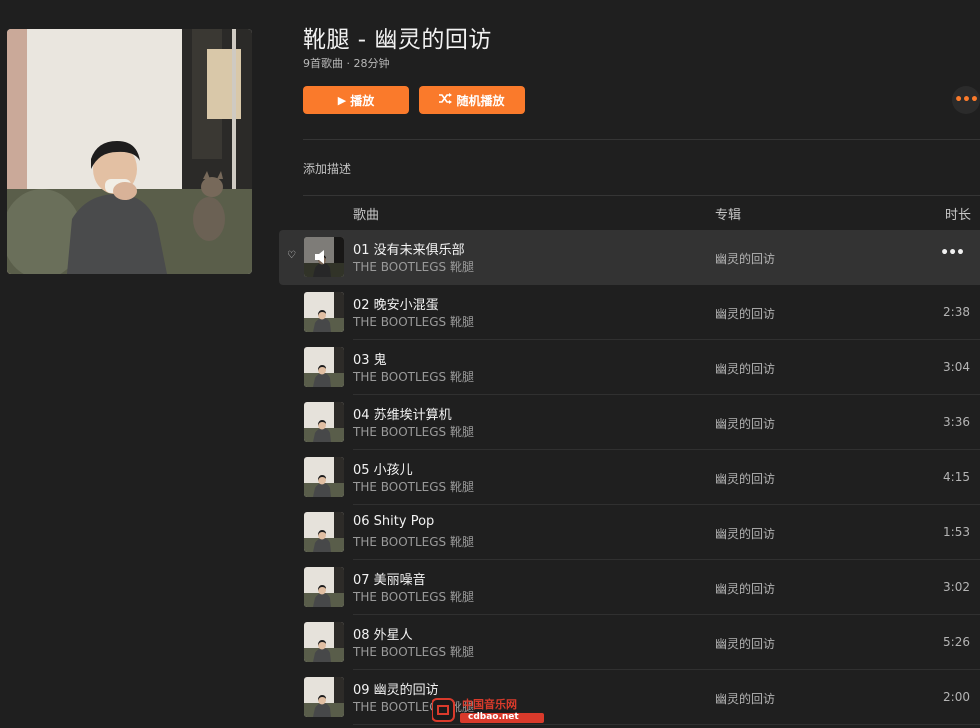 Image resolution: width=980 pixels, height=728 pixels. Describe the element at coordinates (383, 470) in the screenshot. I see `track-title: 05 小孩儿` at that location.